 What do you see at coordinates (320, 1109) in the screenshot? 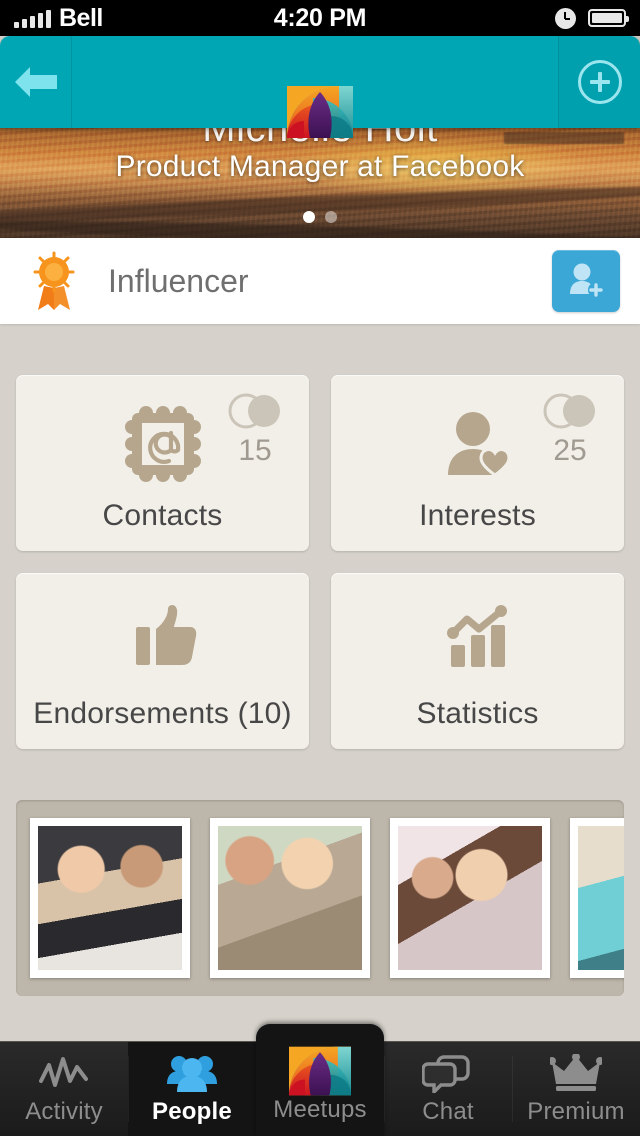
I see `tab-label-meetups: Meetups` at bounding box center [320, 1109].